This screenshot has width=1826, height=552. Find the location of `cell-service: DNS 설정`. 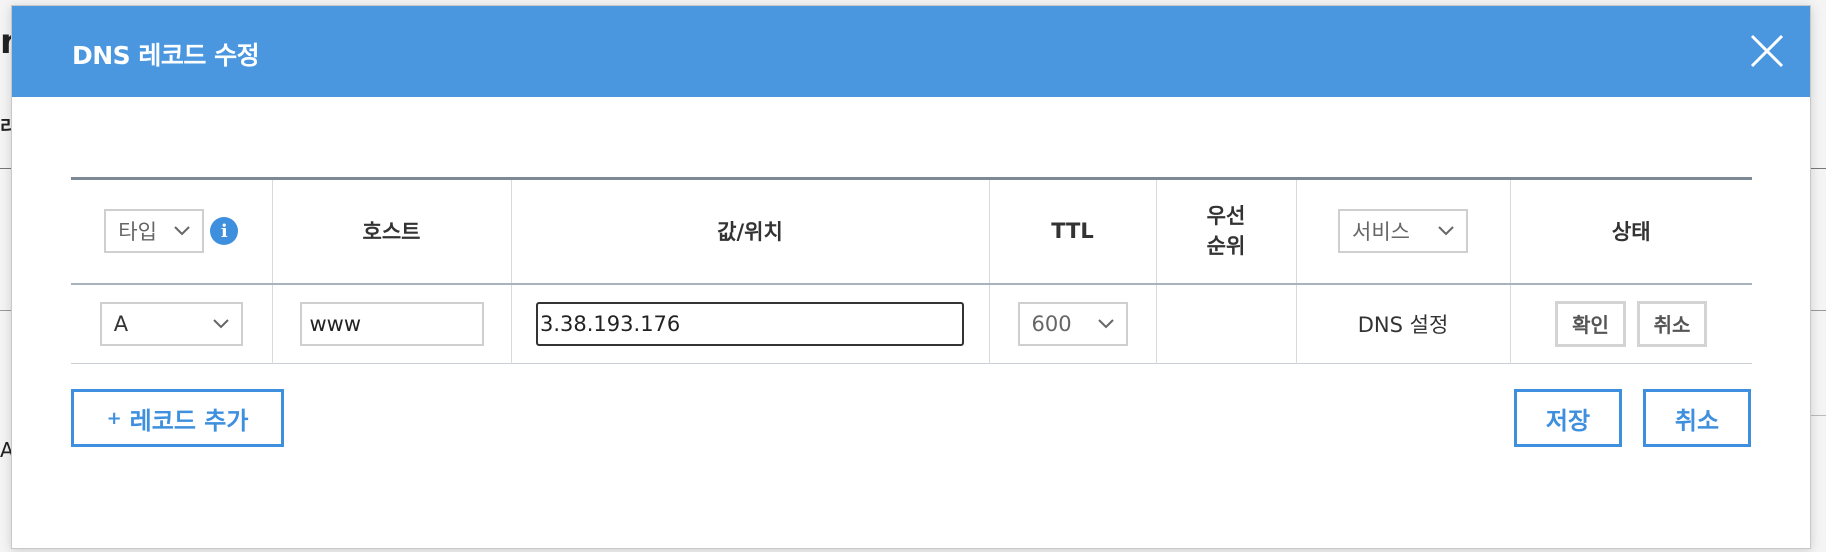

cell-service: DNS 설정 is located at coordinates (1403, 323).